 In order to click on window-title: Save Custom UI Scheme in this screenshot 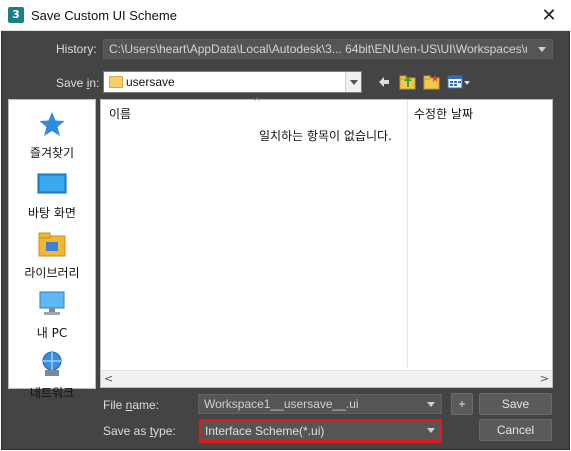, I will do `click(104, 15)`.